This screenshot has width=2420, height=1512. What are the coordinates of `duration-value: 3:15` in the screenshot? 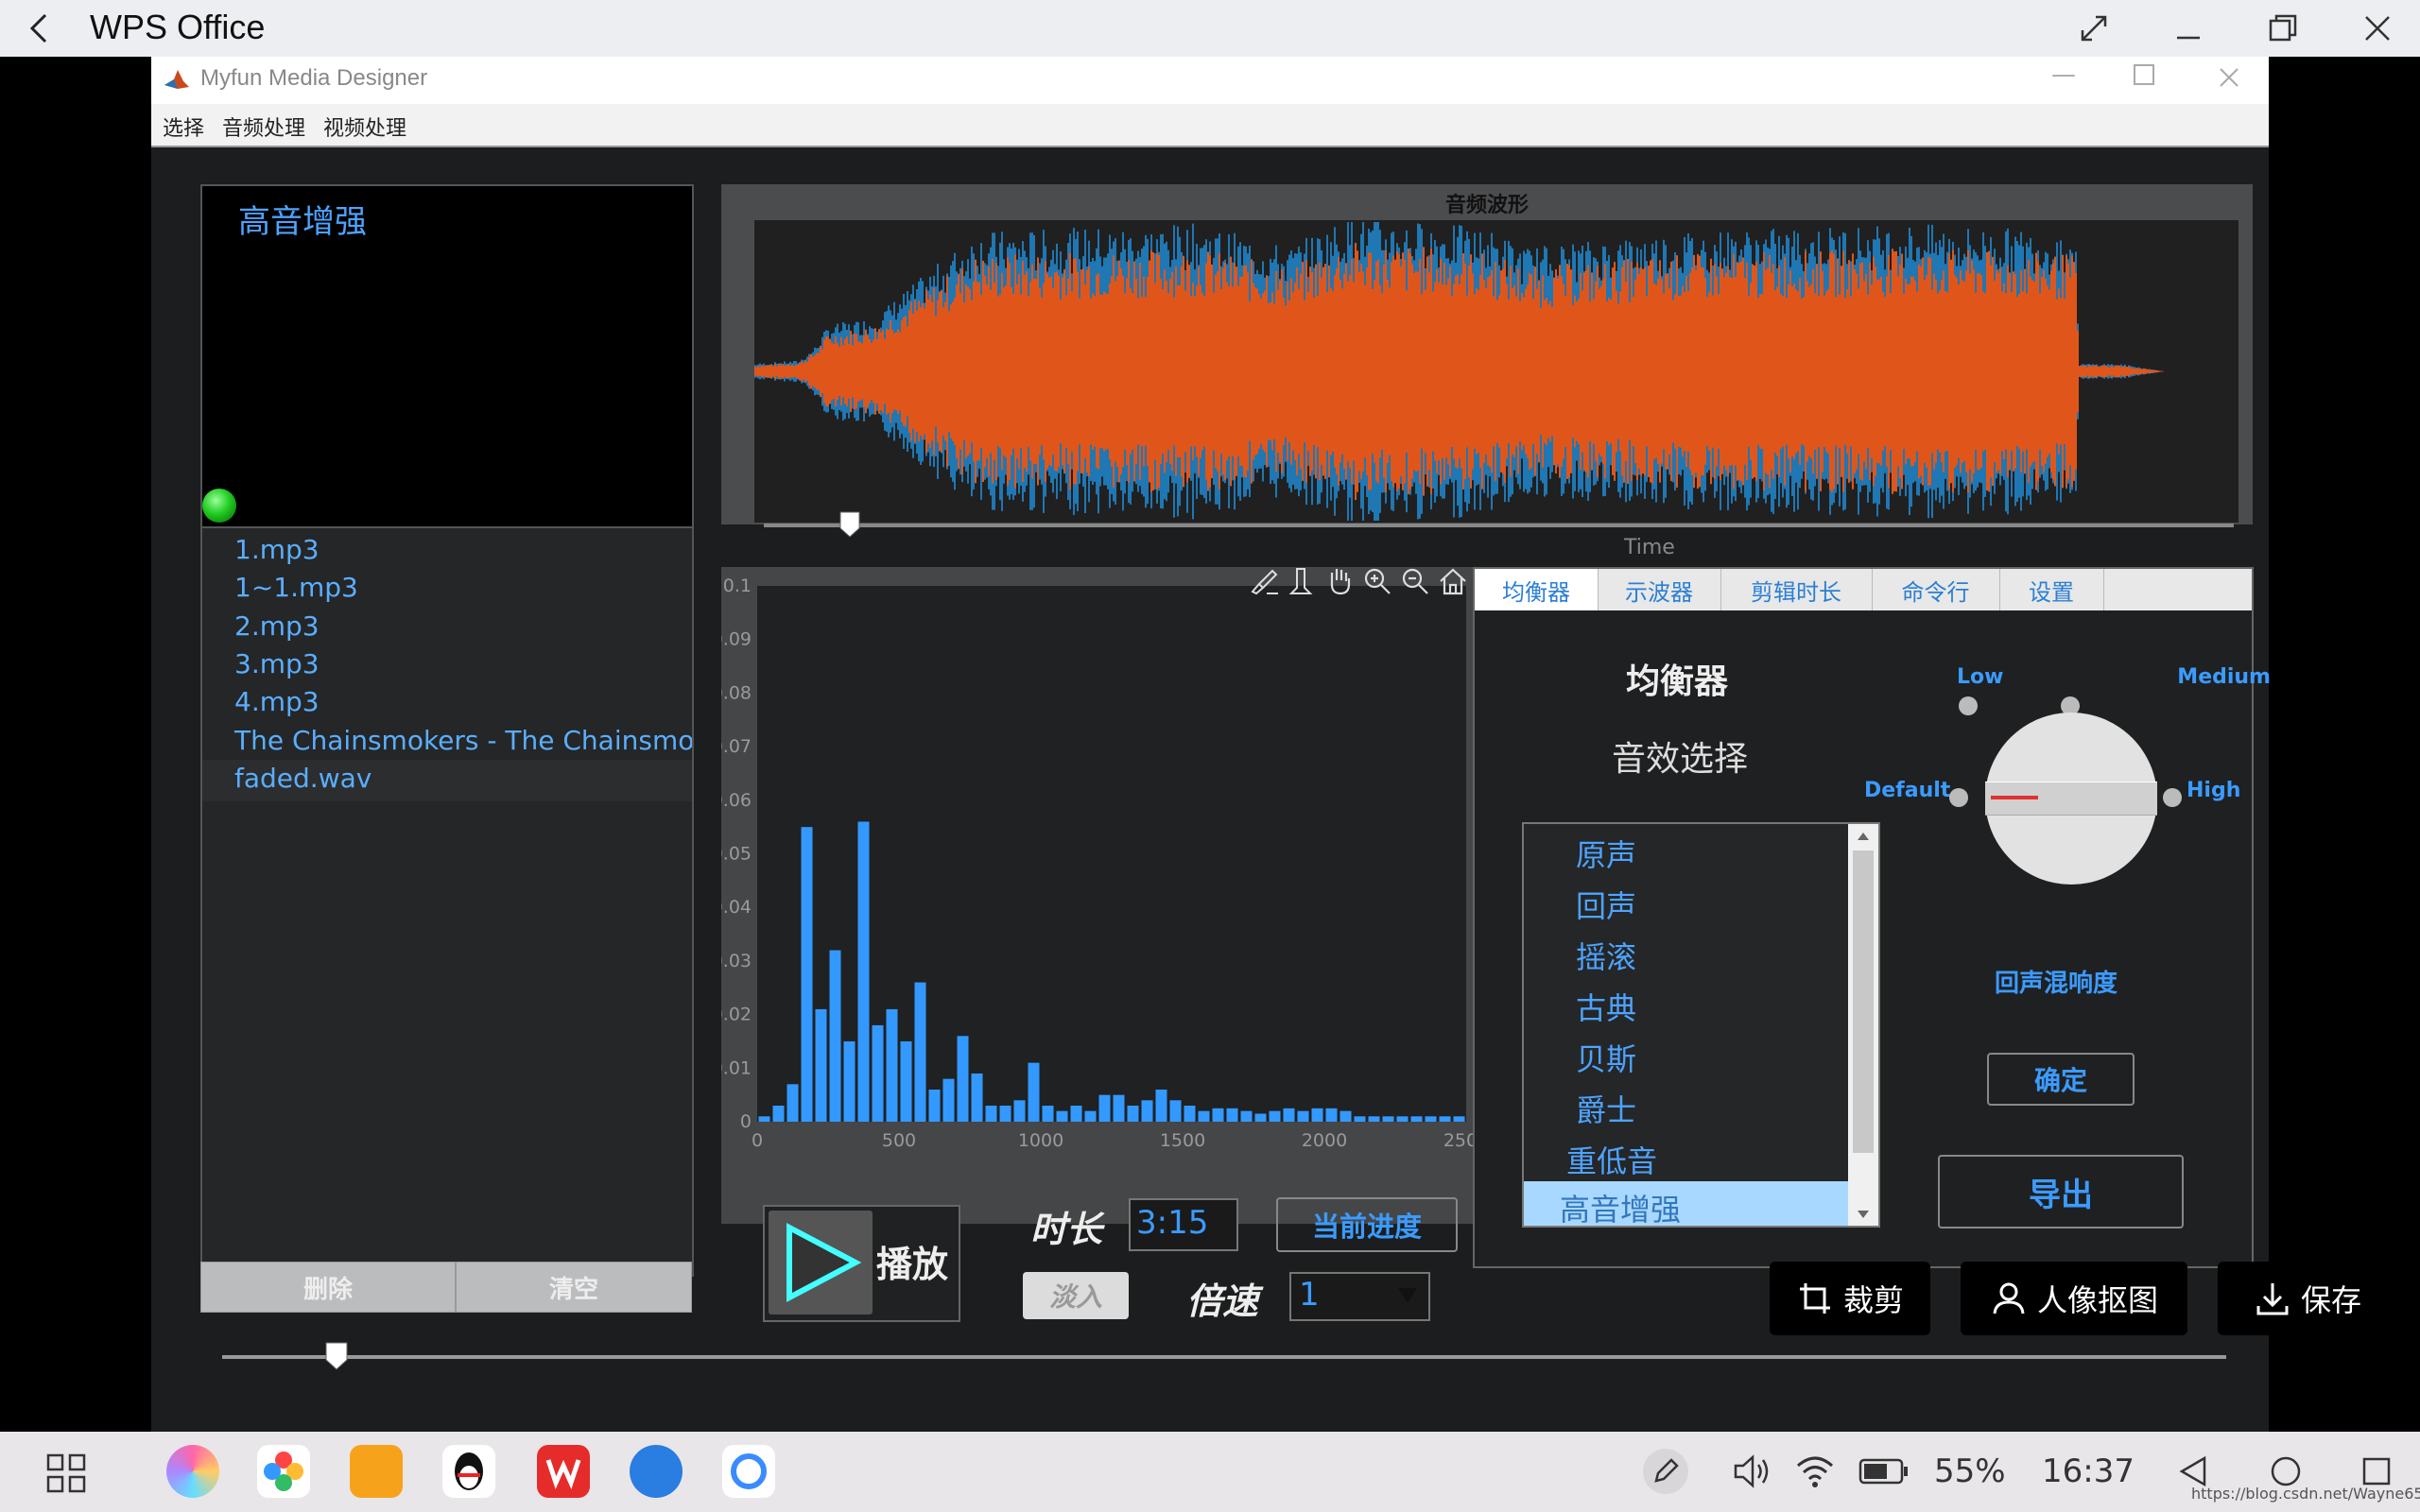 It's located at (1172, 1223).